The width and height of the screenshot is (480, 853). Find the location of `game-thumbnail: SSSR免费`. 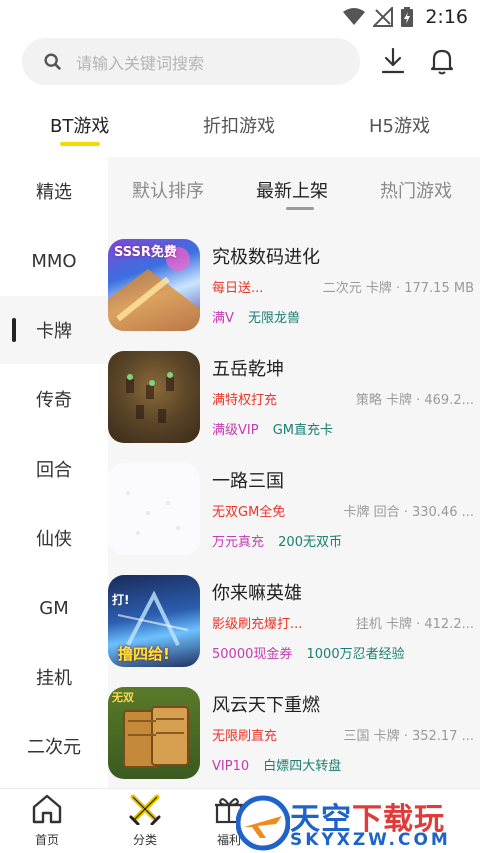

game-thumbnail: SSSR免费 is located at coordinates (154, 285).